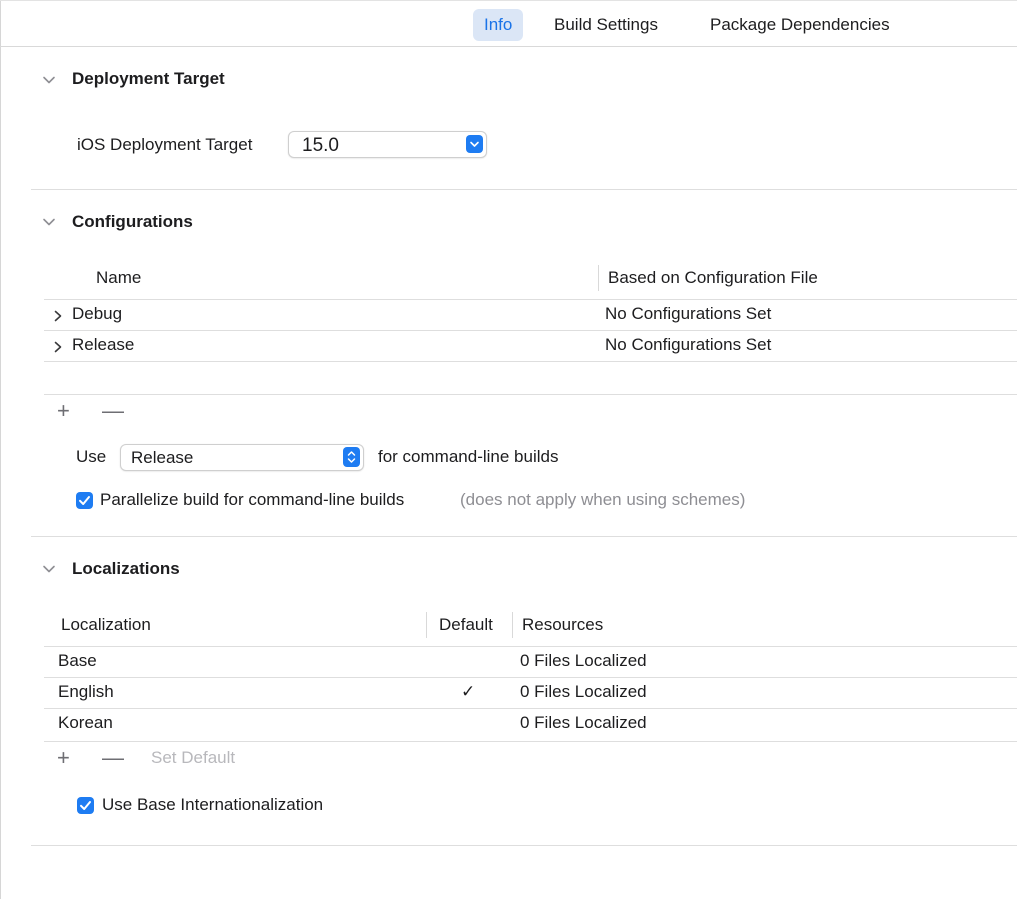 This screenshot has height=899, width=1017. What do you see at coordinates (498, 25) in the screenshot?
I see `tab-info: Info` at bounding box center [498, 25].